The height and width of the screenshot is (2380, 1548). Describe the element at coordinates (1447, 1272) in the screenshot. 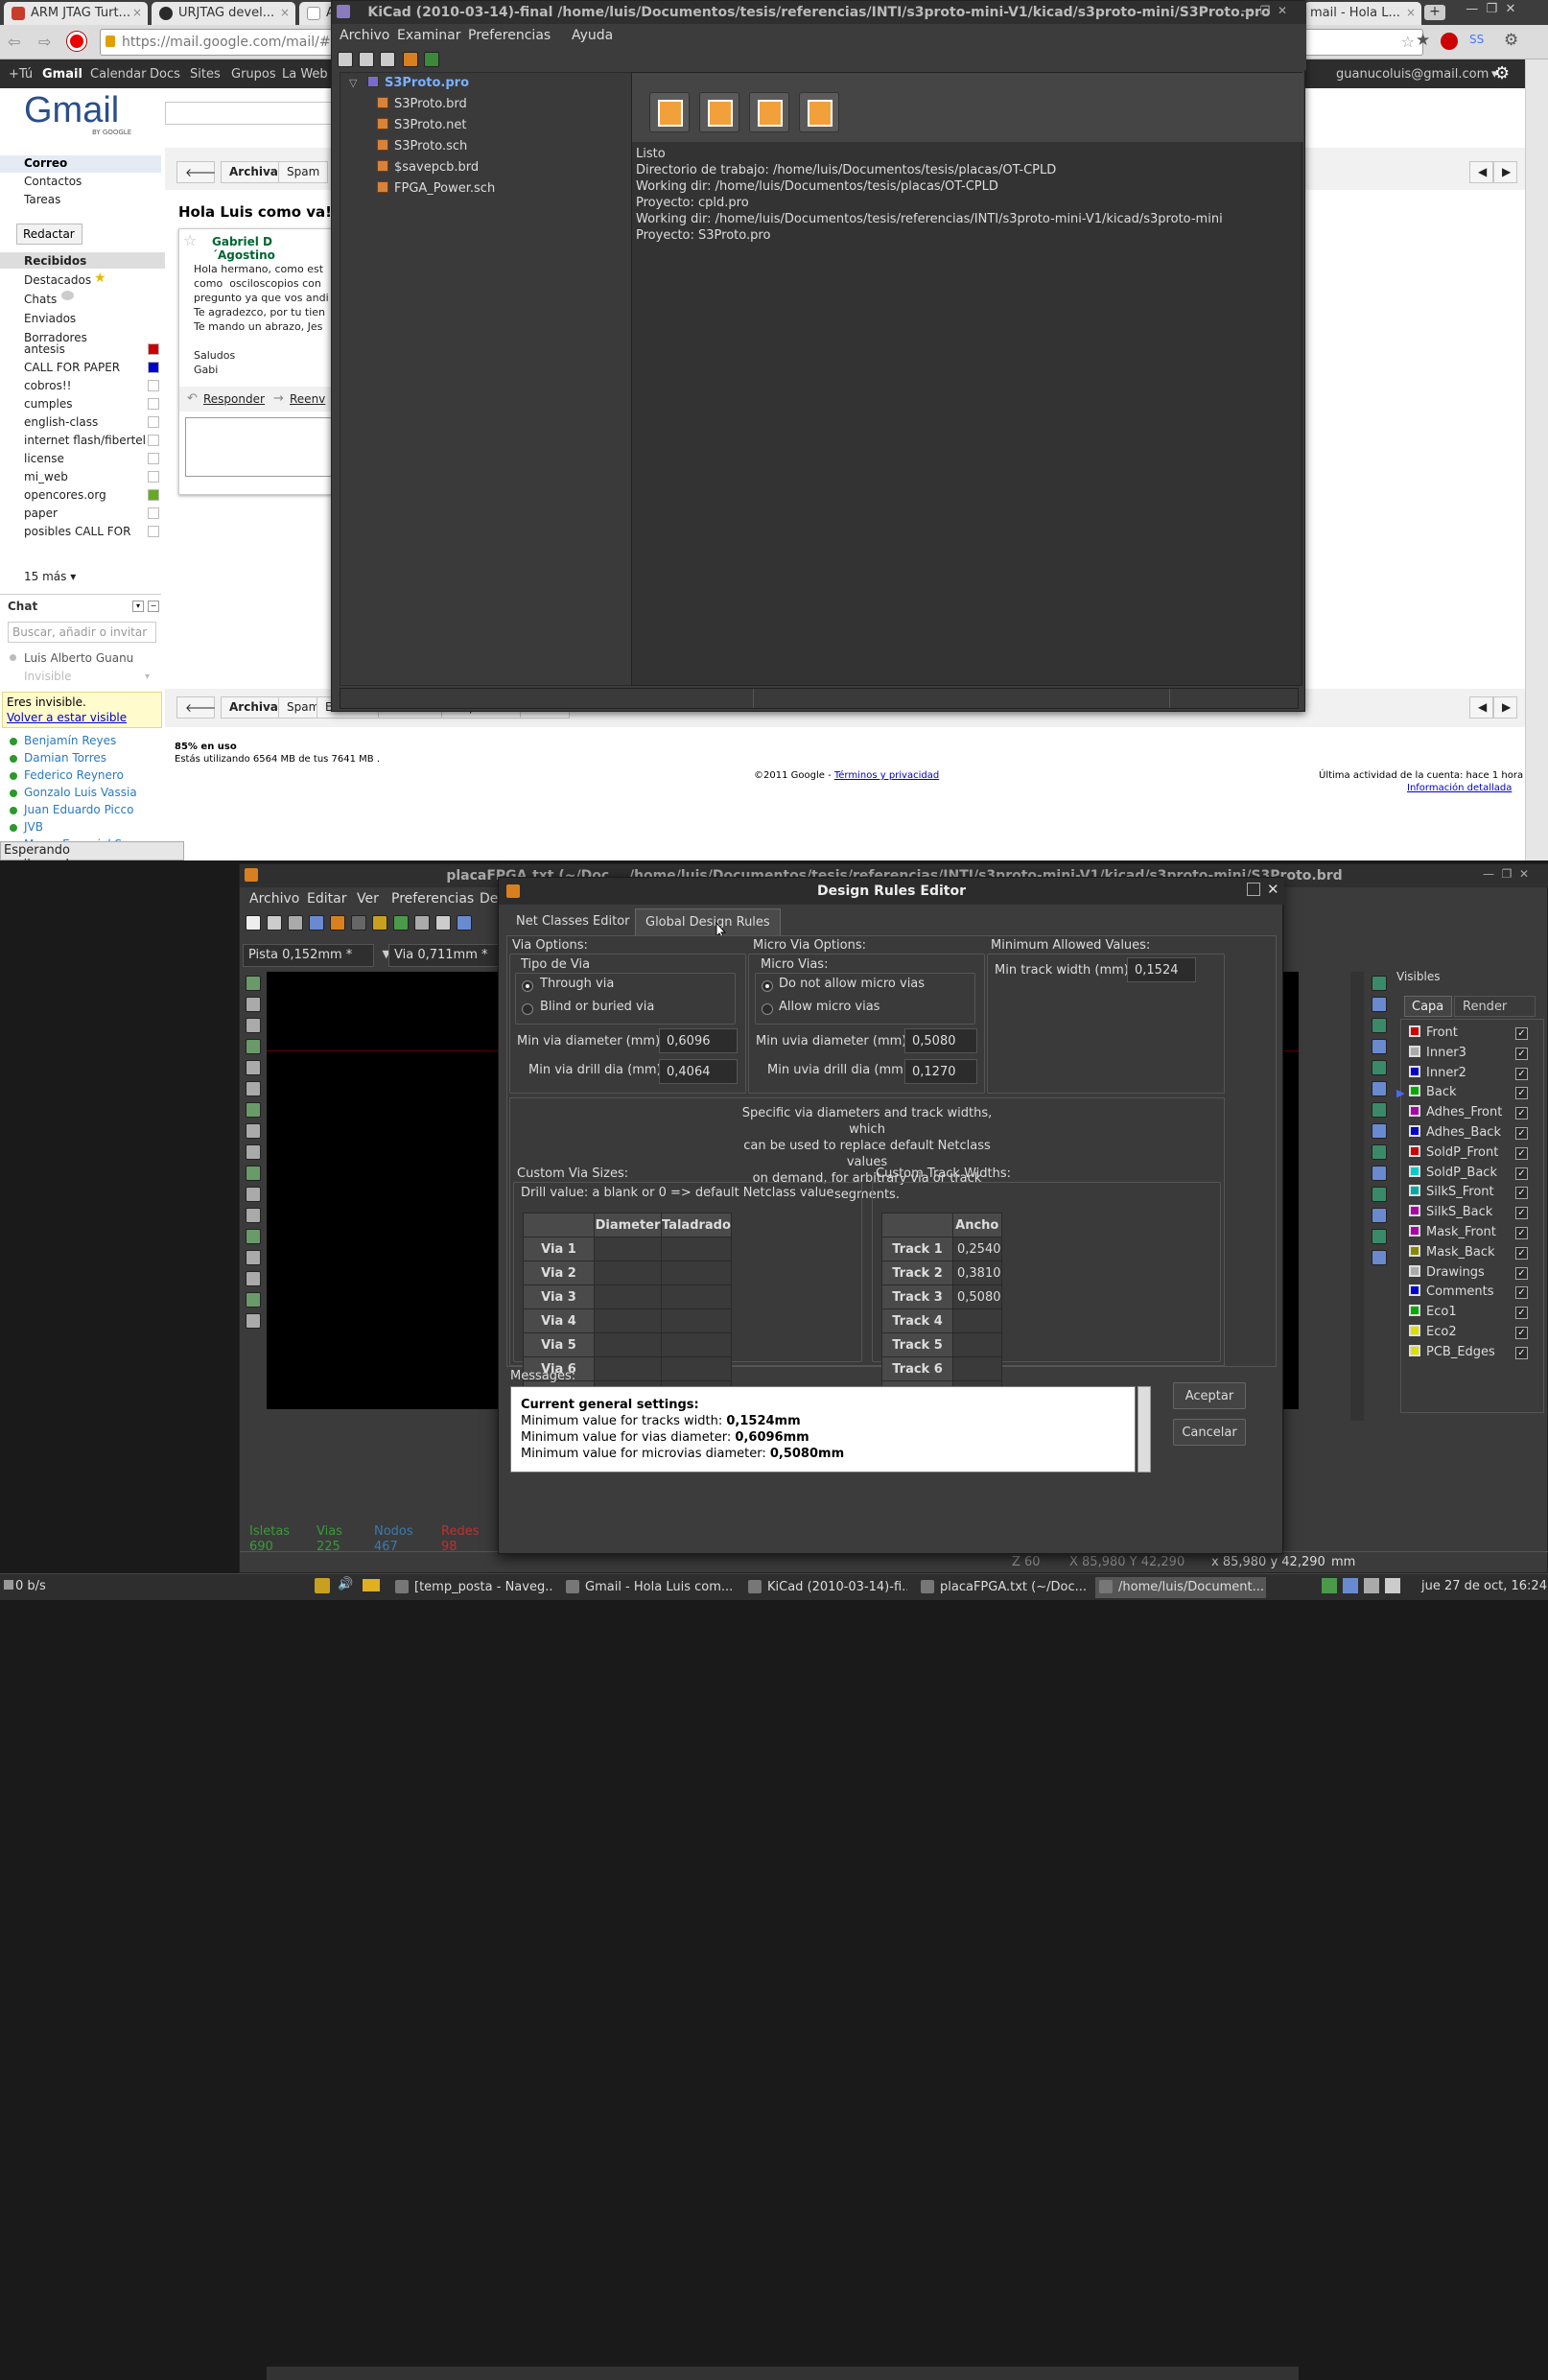

I see `layer-row: Drawings` at that location.